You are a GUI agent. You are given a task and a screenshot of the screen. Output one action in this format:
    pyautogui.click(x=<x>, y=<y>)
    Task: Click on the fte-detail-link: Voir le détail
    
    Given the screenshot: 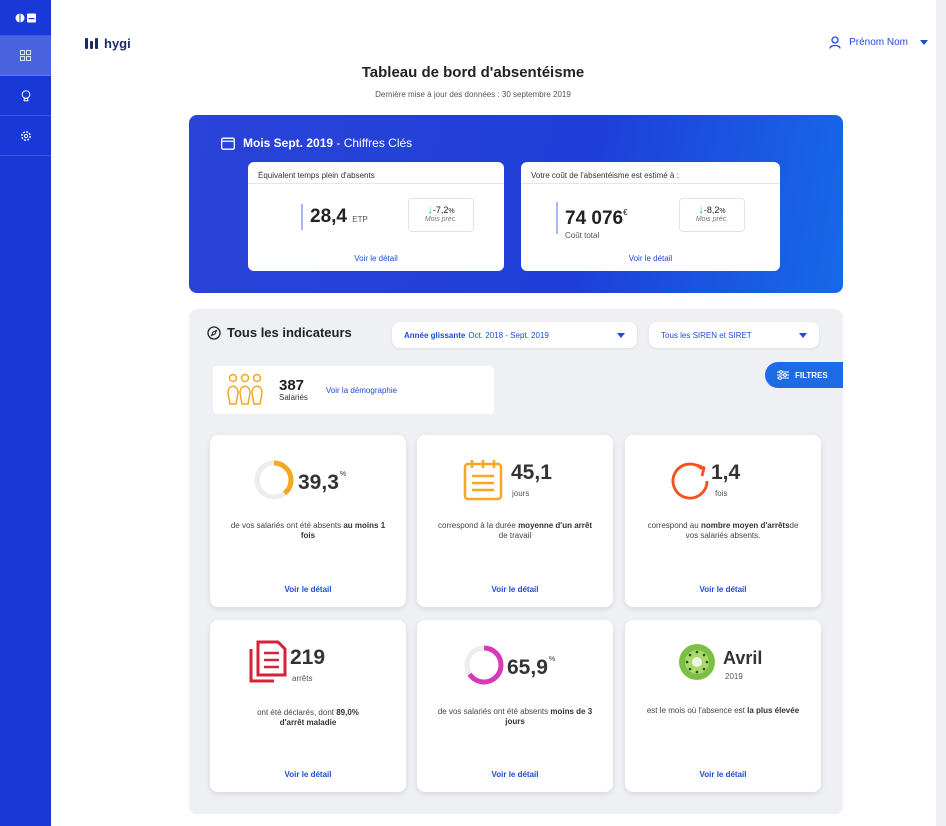 What is the action you would take?
    pyautogui.click(x=376, y=258)
    